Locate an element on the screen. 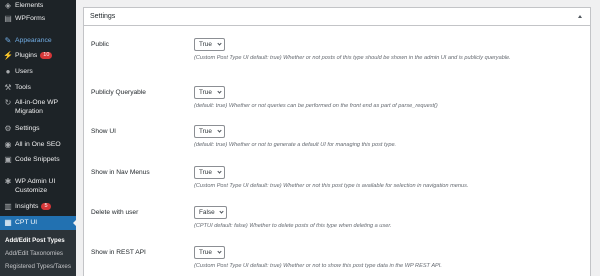  sidebar-item-wpforms: ▤ WPForms is located at coordinates (38, 19).